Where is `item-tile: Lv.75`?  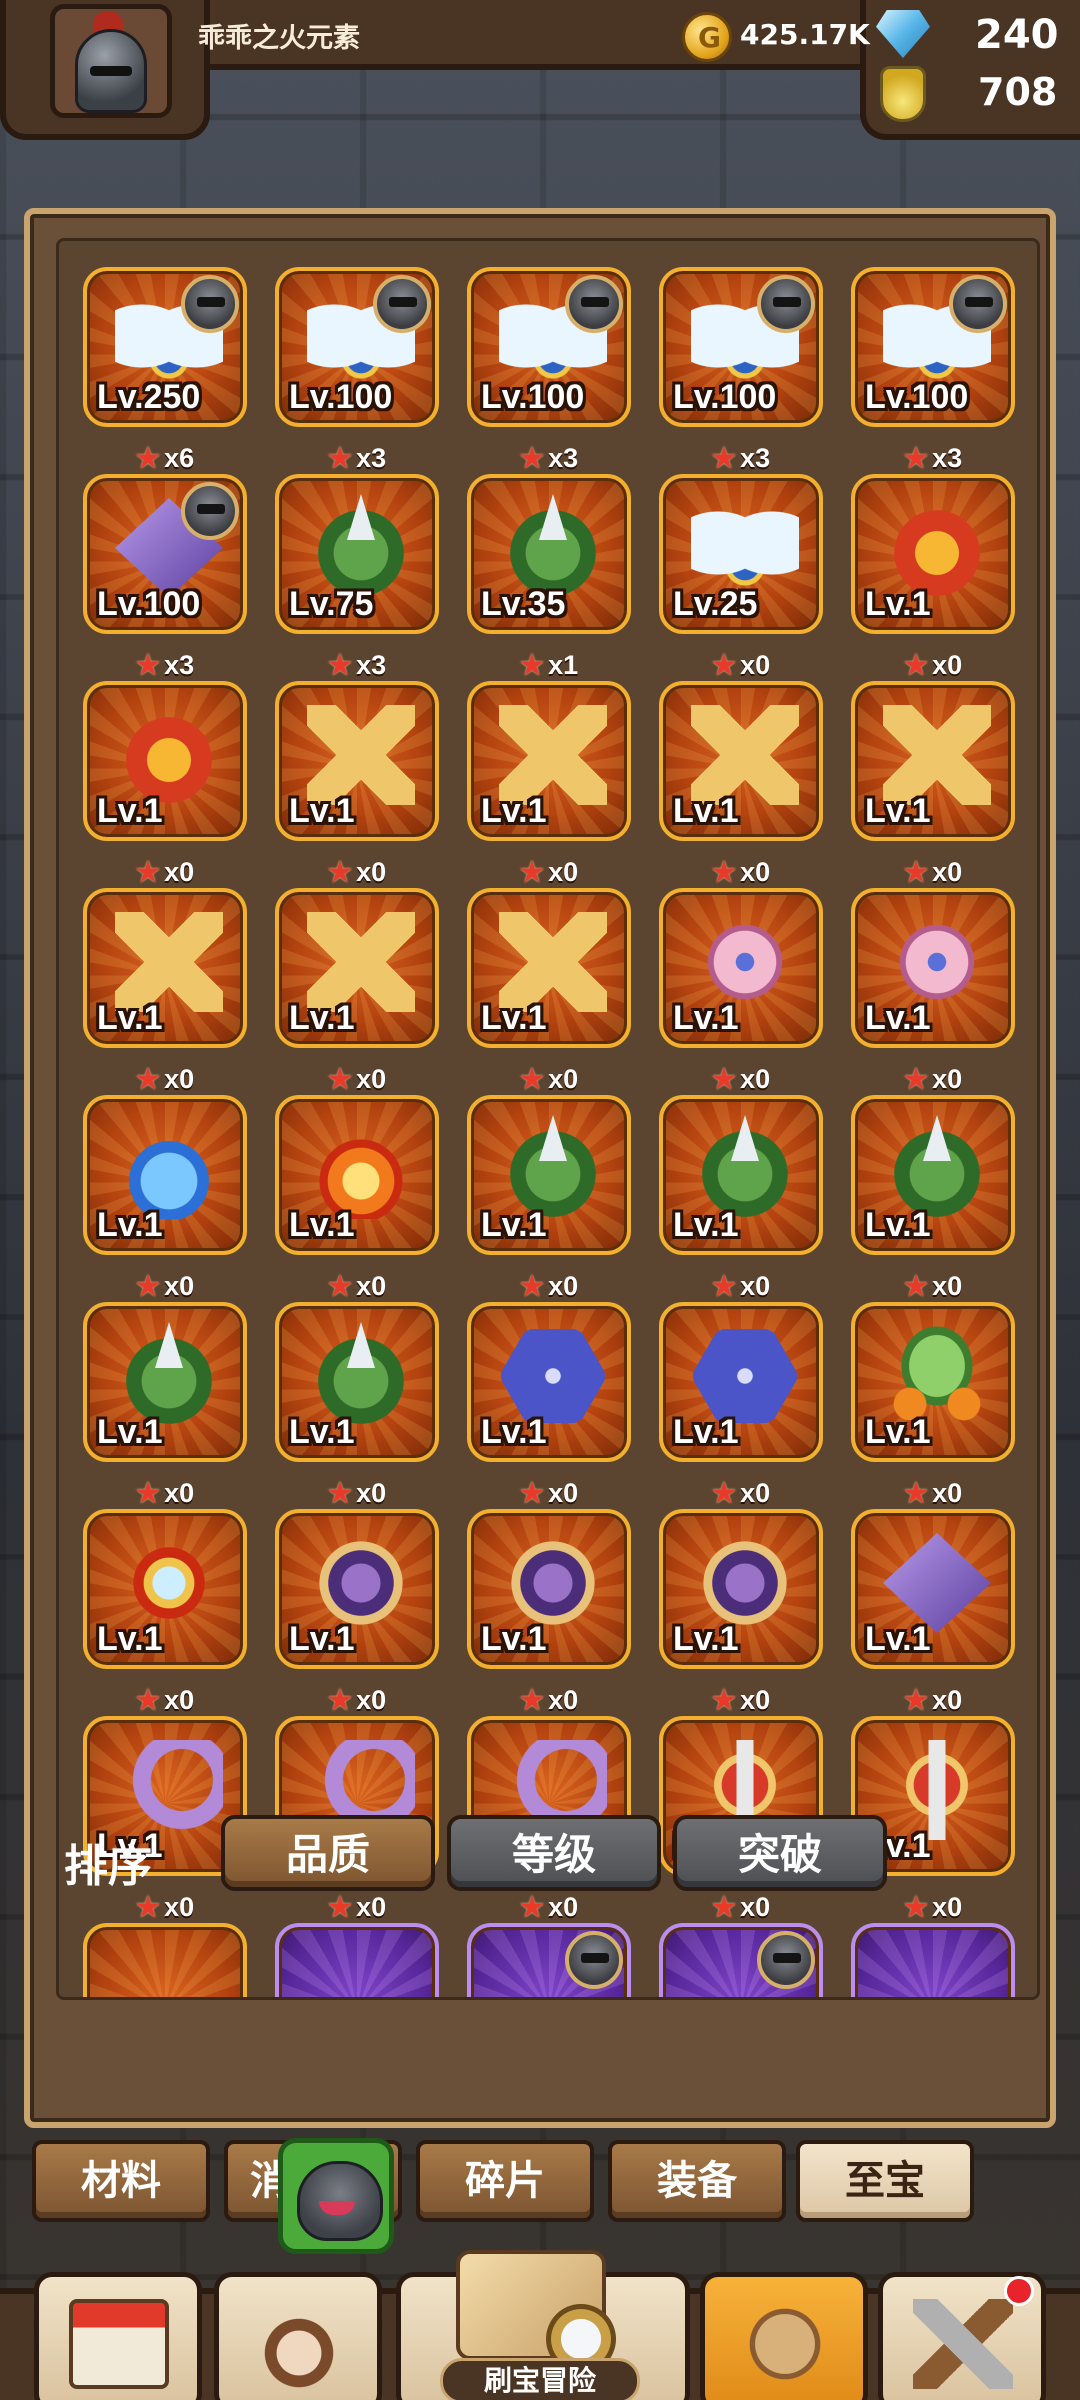
item-tile: Lv.75 is located at coordinates (357, 554).